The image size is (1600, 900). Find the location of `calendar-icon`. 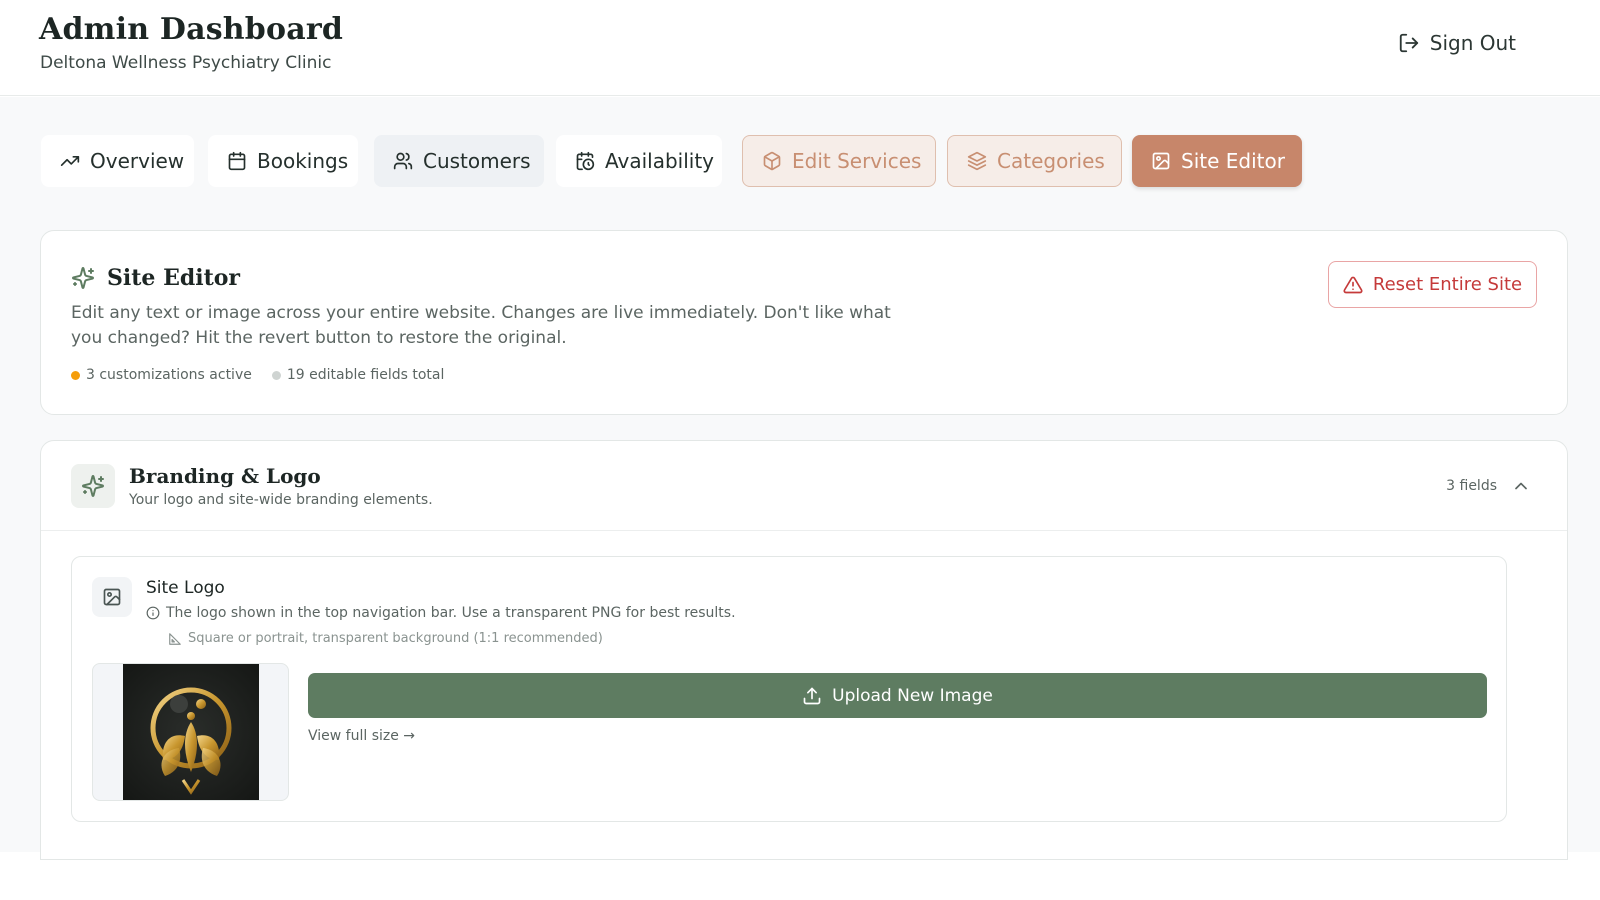

calendar-icon is located at coordinates (237, 161).